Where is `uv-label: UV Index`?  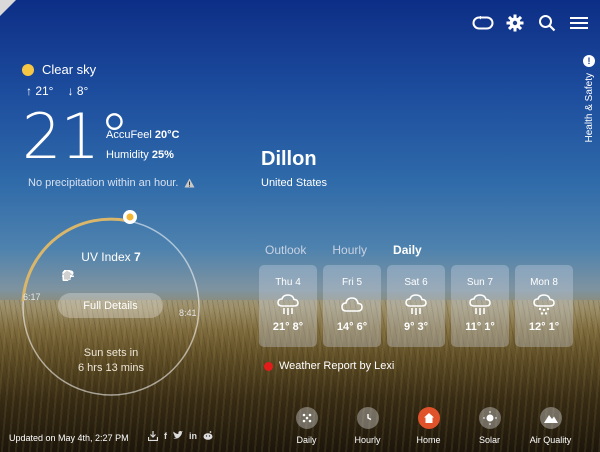 uv-label: UV Index is located at coordinates (106, 257).